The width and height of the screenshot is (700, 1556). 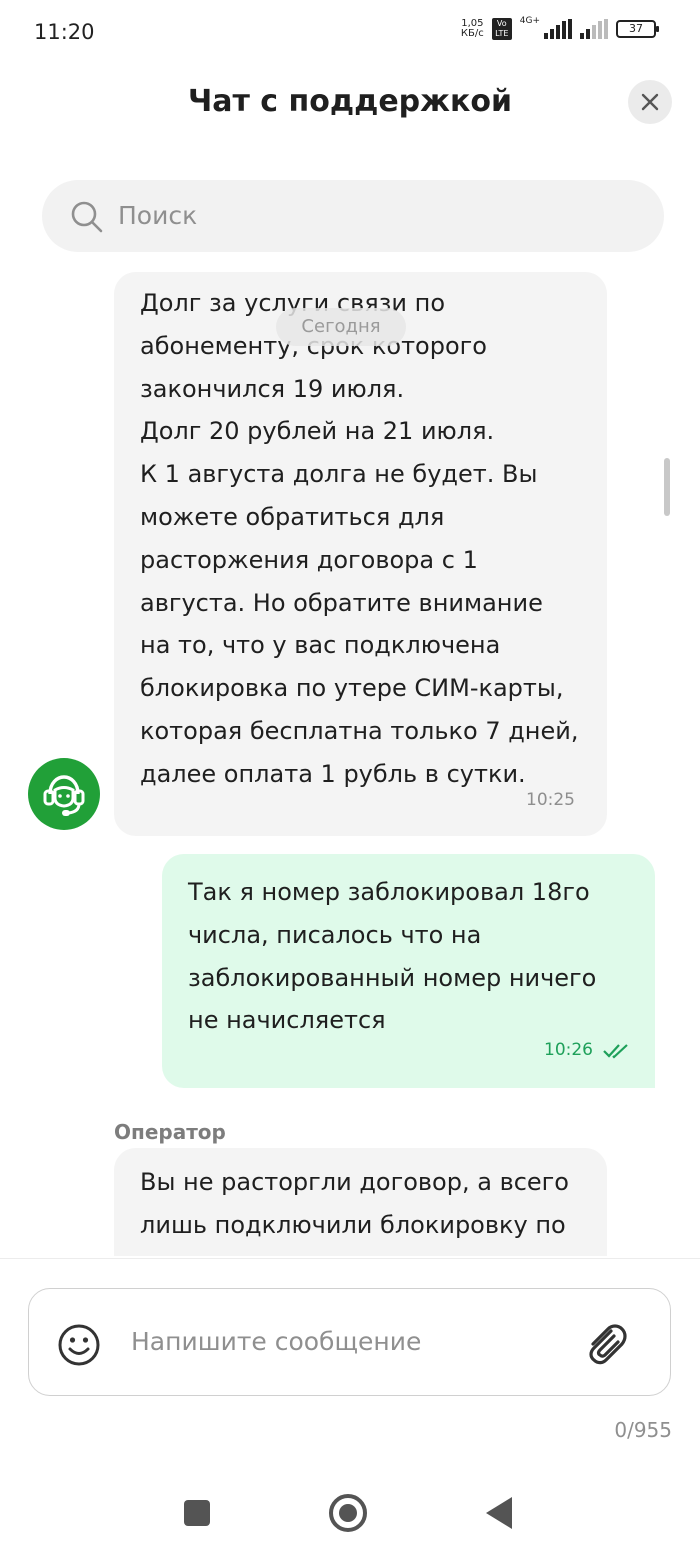 What do you see at coordinates (349, 101) in the screenshot?
I see `page-title: Чат с поддержкой` at bounding box center [349, 101].